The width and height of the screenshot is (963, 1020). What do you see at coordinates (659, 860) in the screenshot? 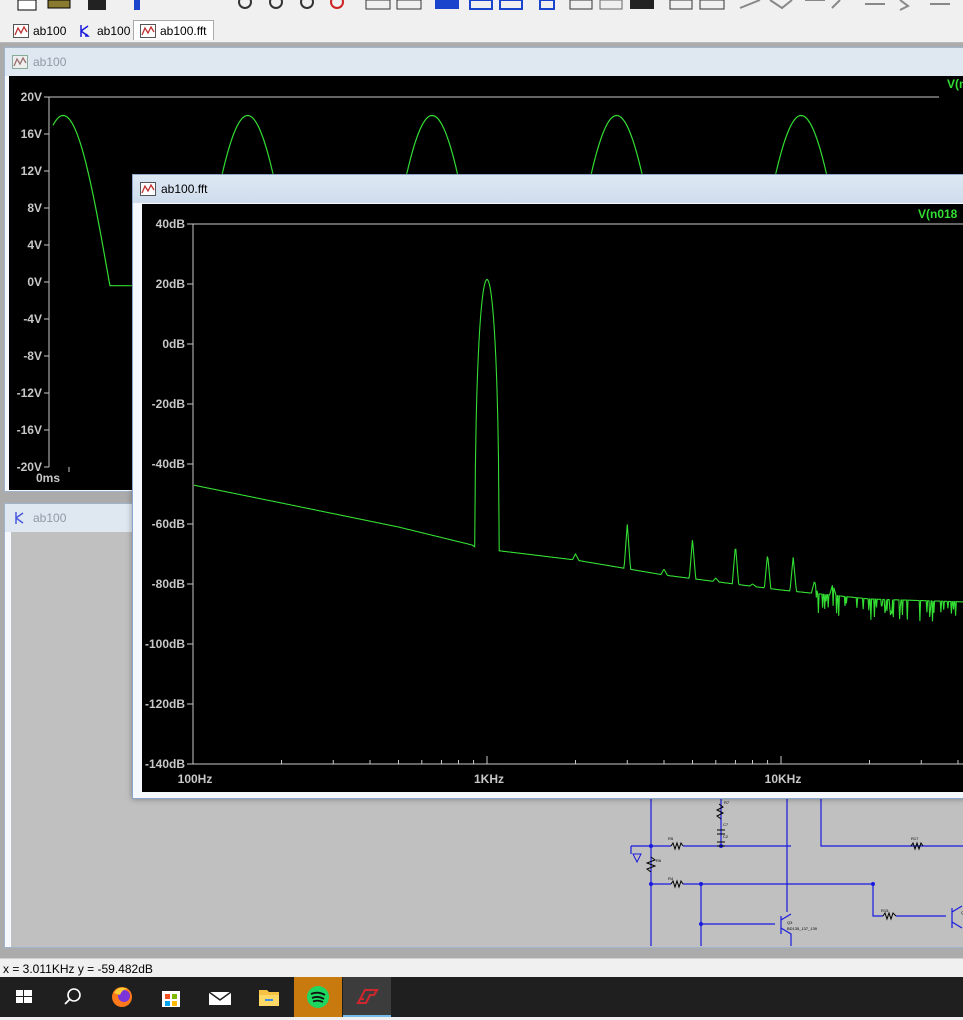
I see `label-r6: R6` at bounding box center [659, 860].